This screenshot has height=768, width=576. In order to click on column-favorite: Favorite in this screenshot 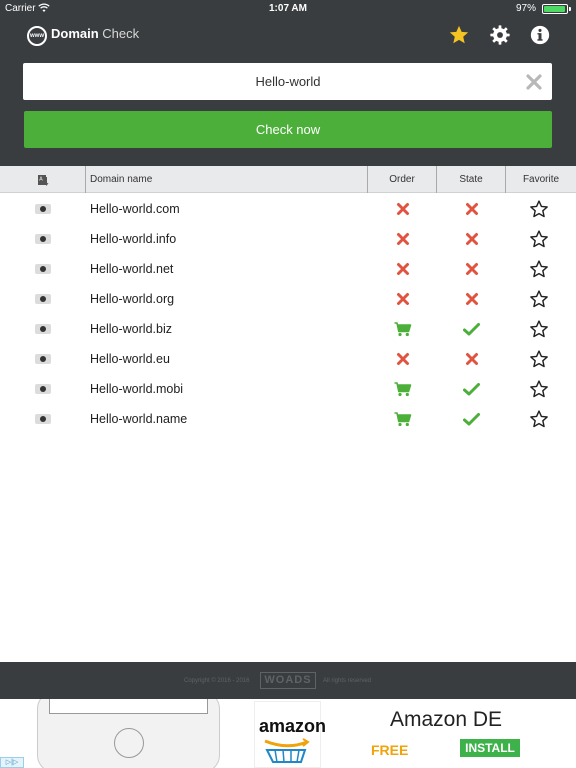, I will do `click(541, 179)`.